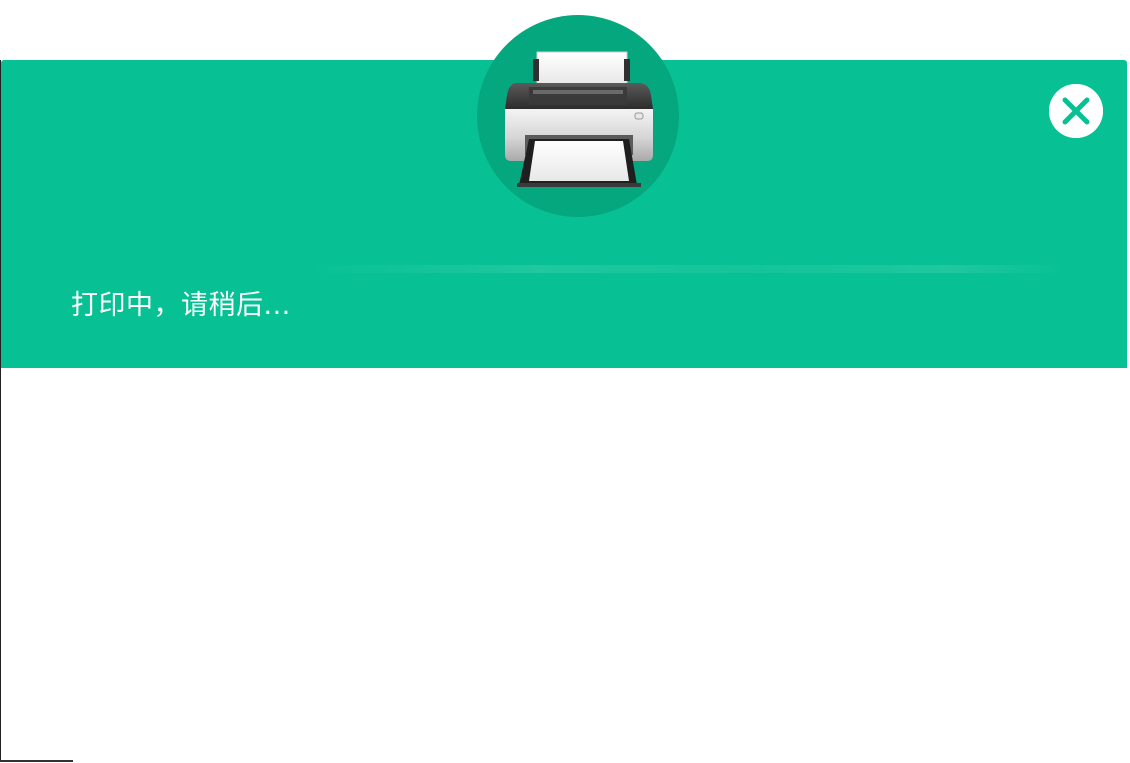 This screenshot has width=1130, height=763. I want to click on close-icon, so click(1076, 111).